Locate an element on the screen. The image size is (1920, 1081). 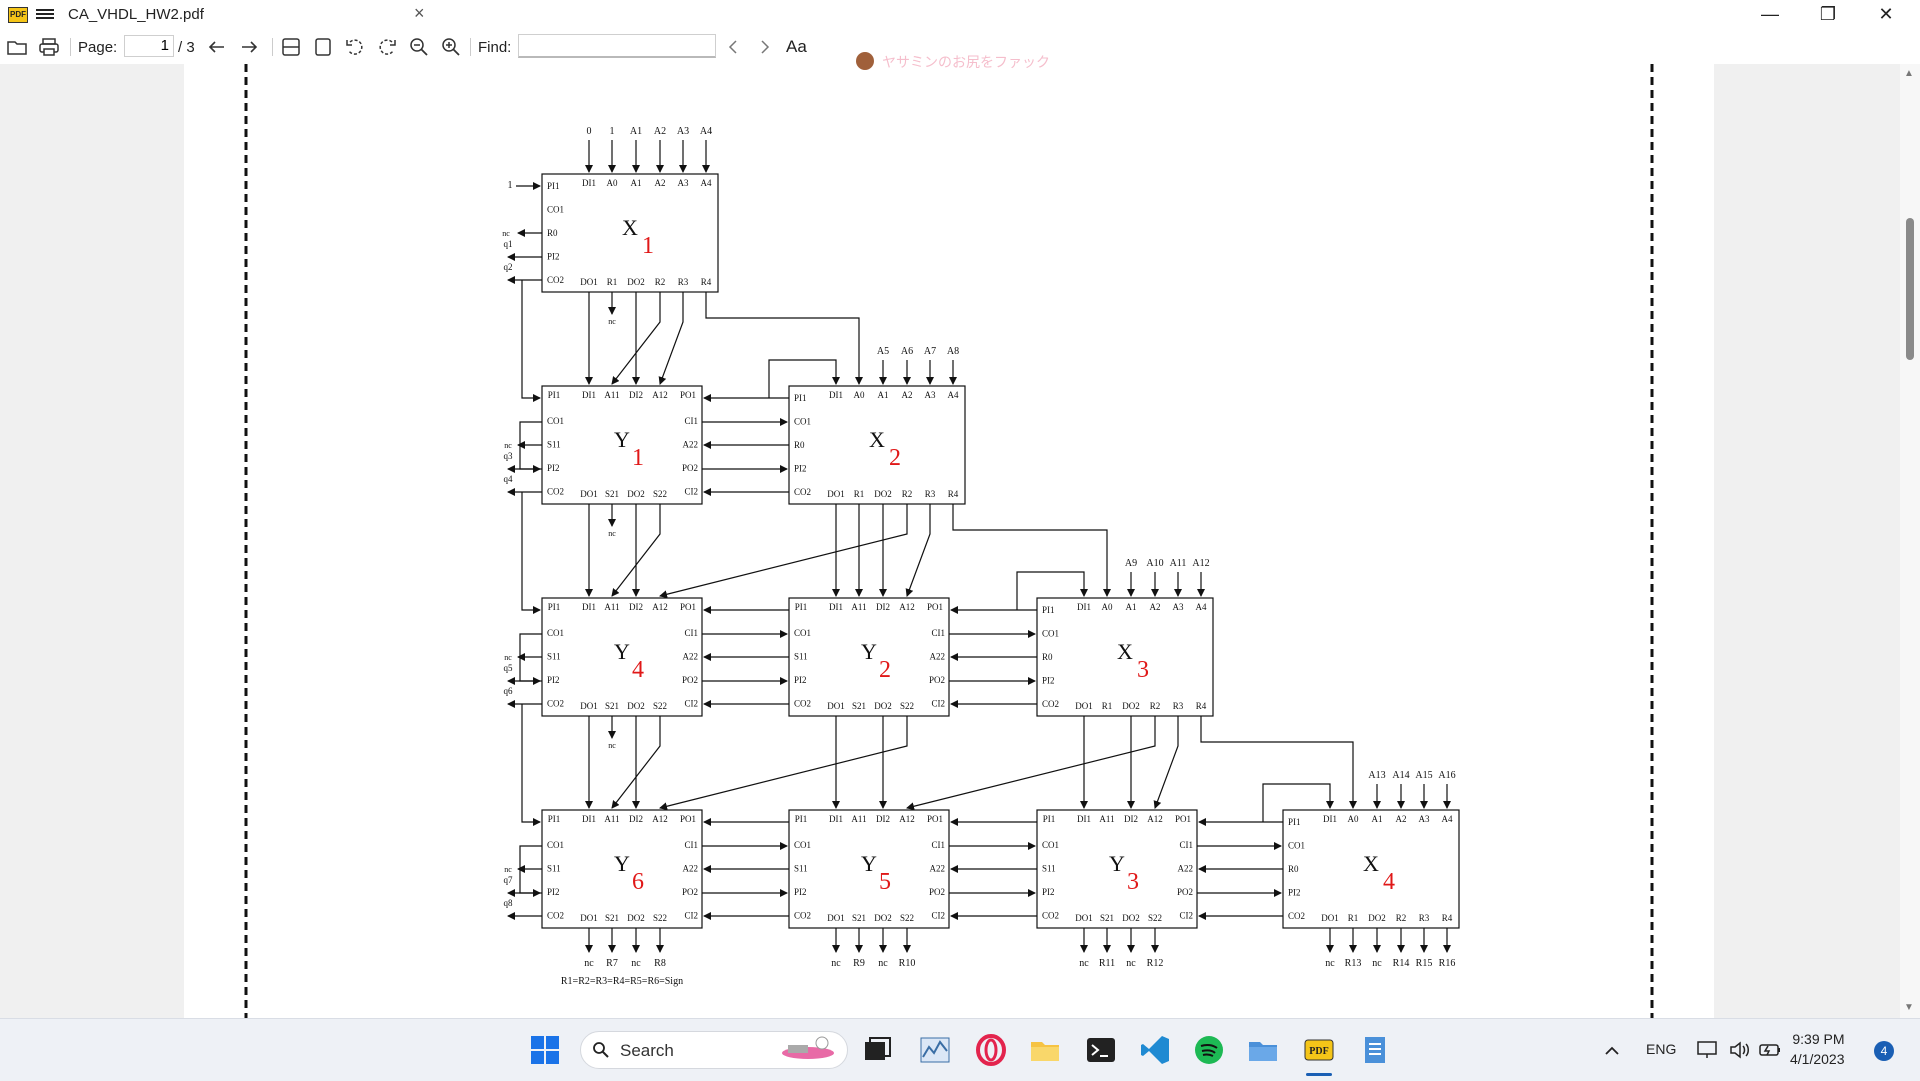
close-window-button: ✕ is located at coordinates (1886, 15).